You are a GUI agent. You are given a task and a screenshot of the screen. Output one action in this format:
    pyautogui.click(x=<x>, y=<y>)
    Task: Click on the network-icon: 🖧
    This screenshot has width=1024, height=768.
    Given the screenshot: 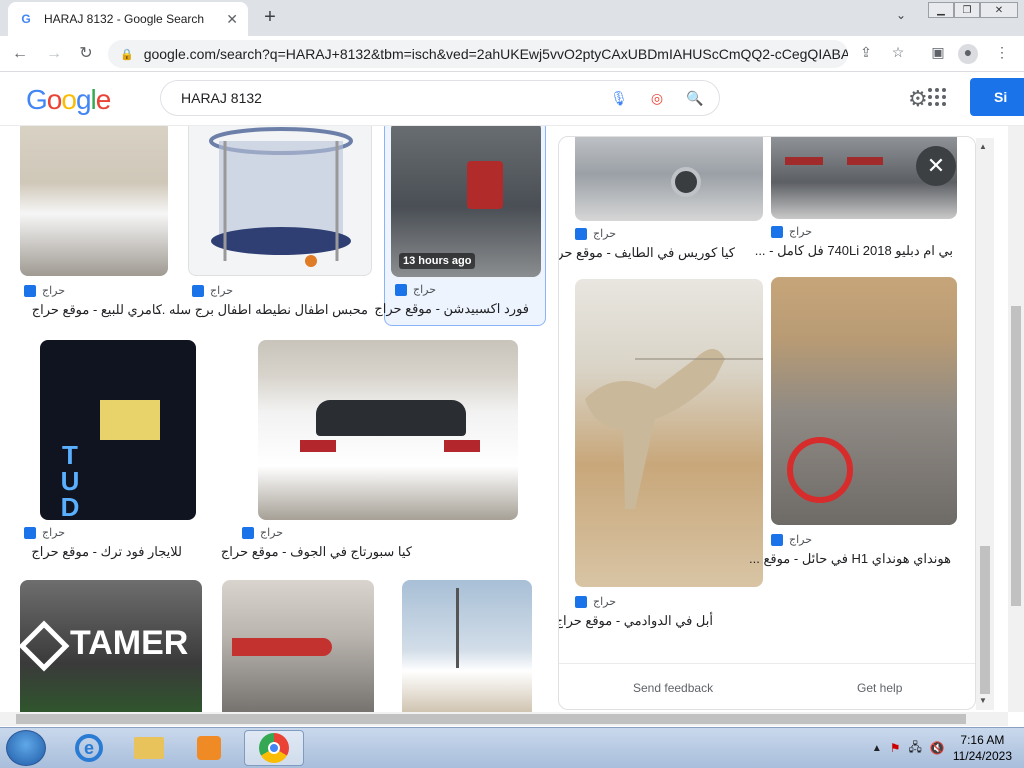 What is the action you would take?
    pyautogui.click(x=914, y=748)
    